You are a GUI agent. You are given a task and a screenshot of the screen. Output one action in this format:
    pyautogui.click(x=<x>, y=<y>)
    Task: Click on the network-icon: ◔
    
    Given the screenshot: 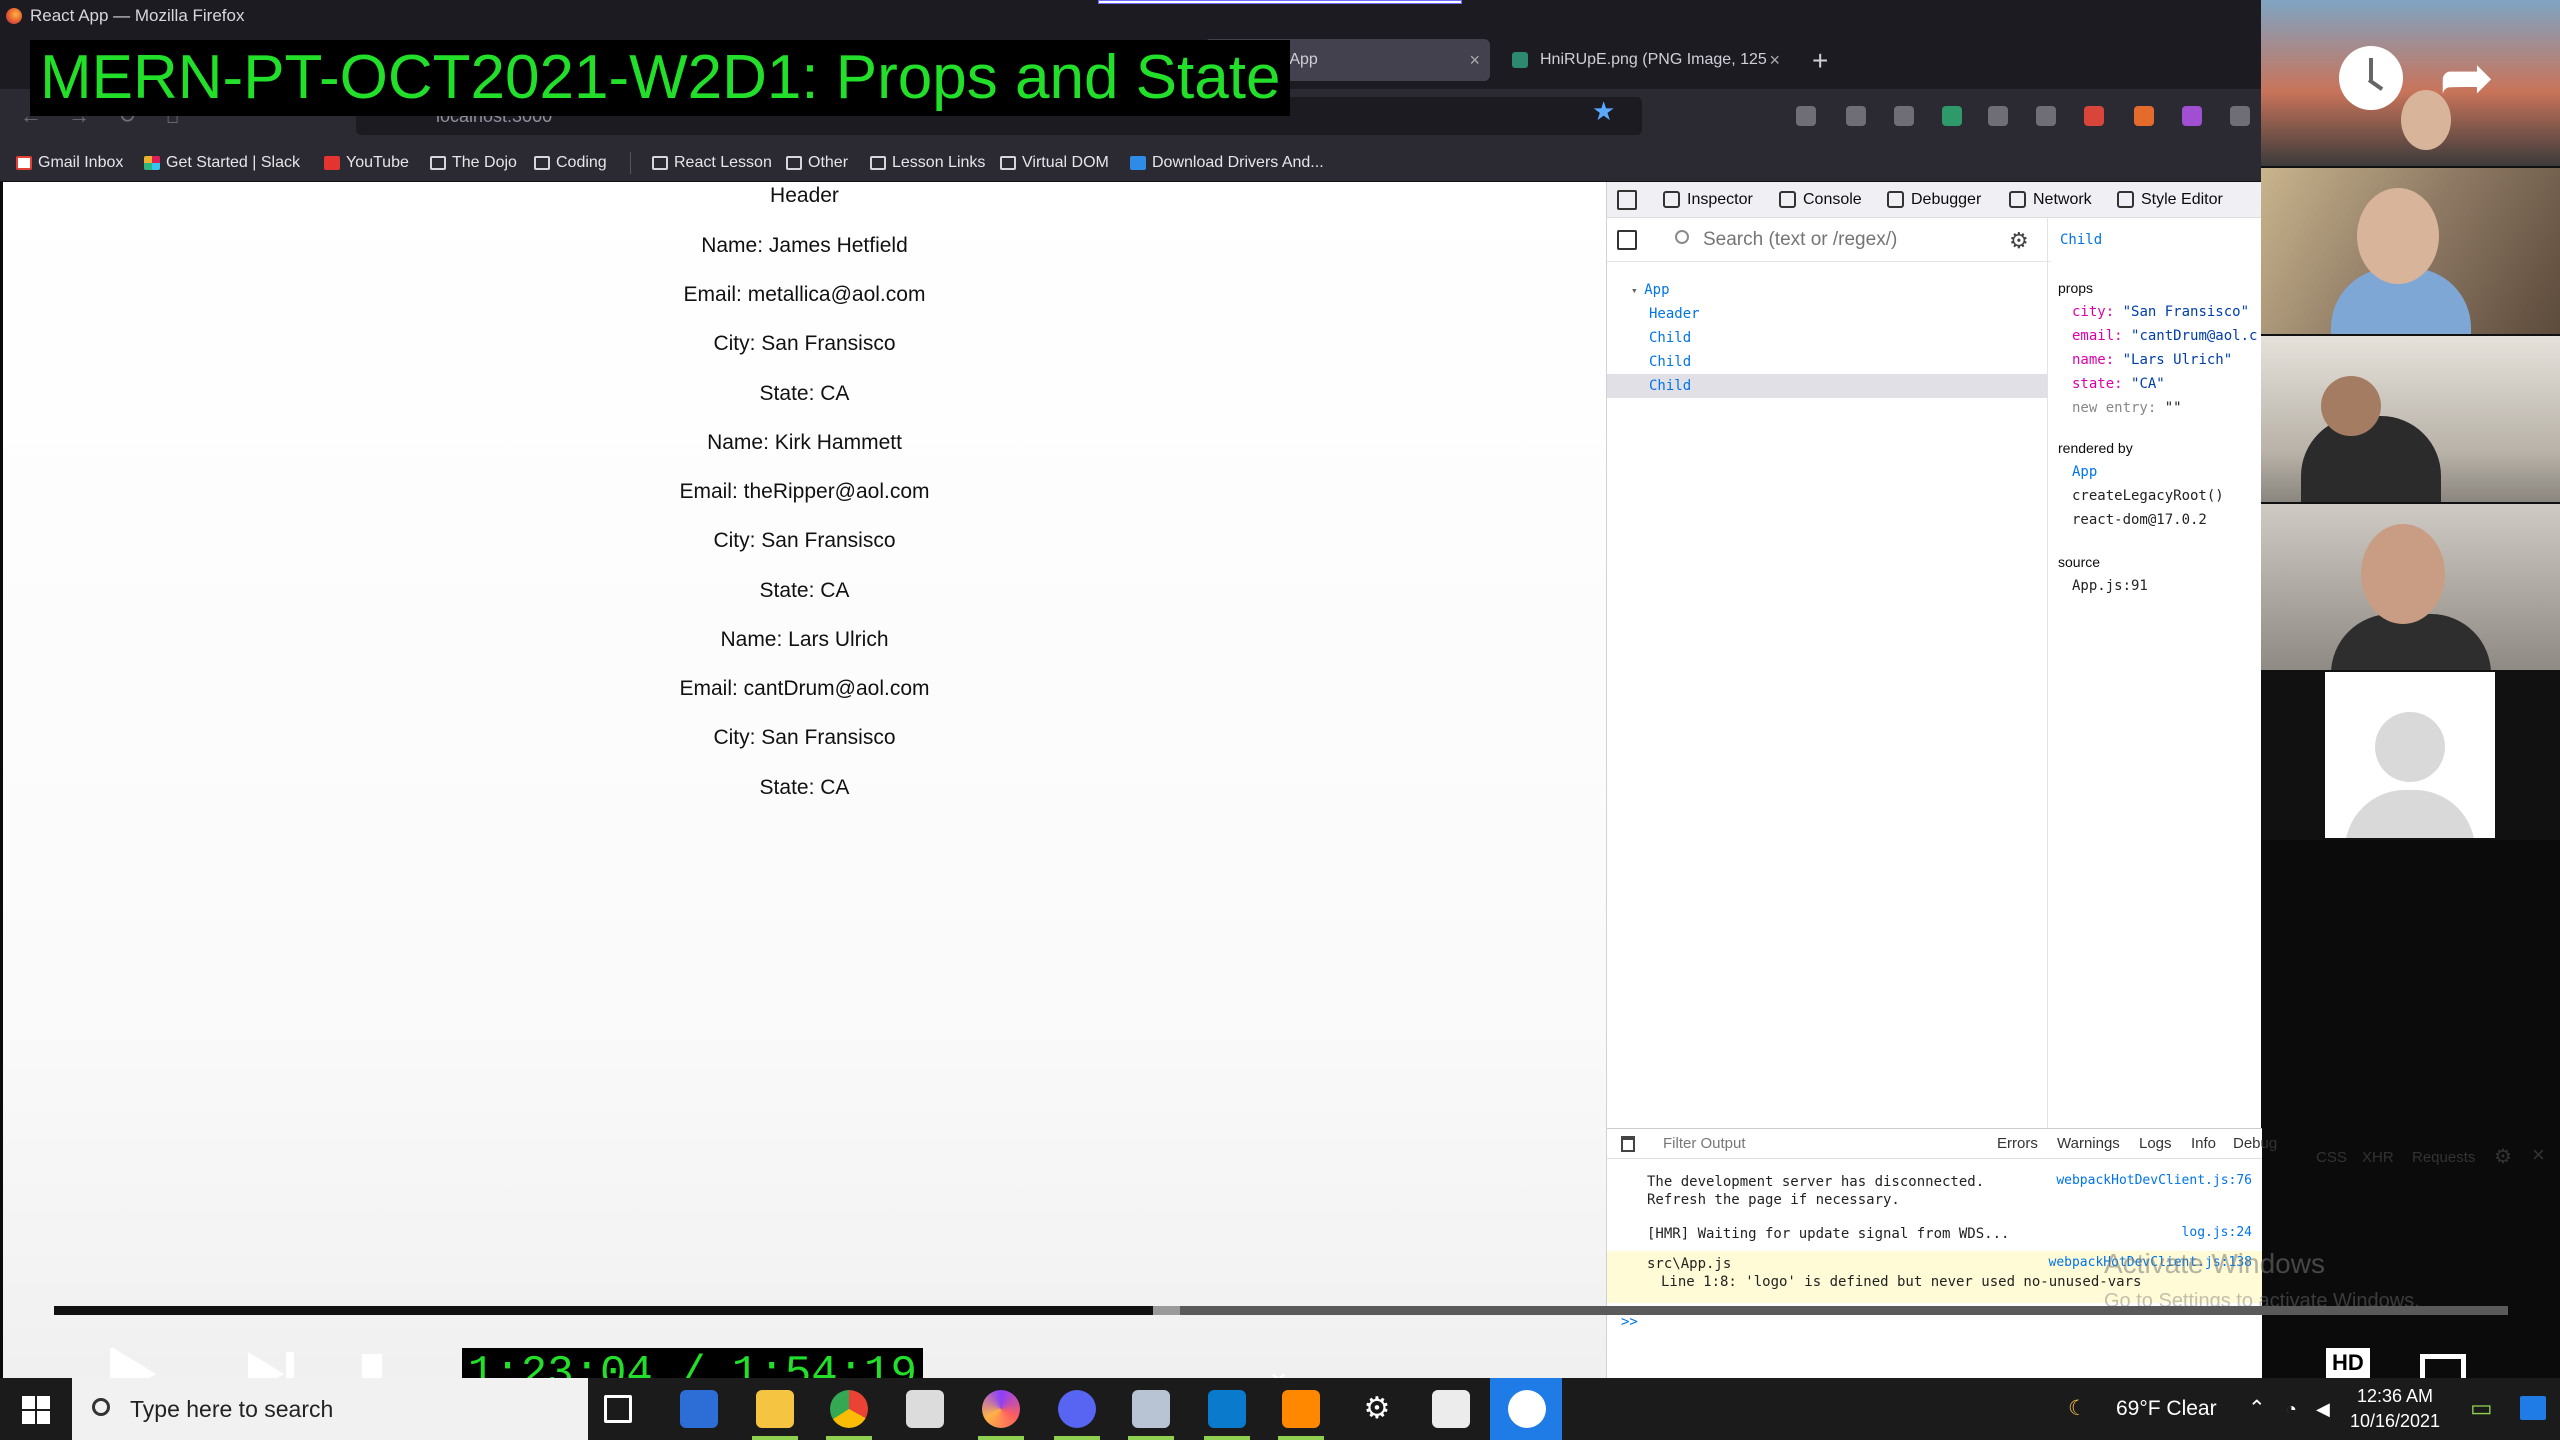 What is the action you would take?
    pyautogui.click(x=2291, y=1409)
    